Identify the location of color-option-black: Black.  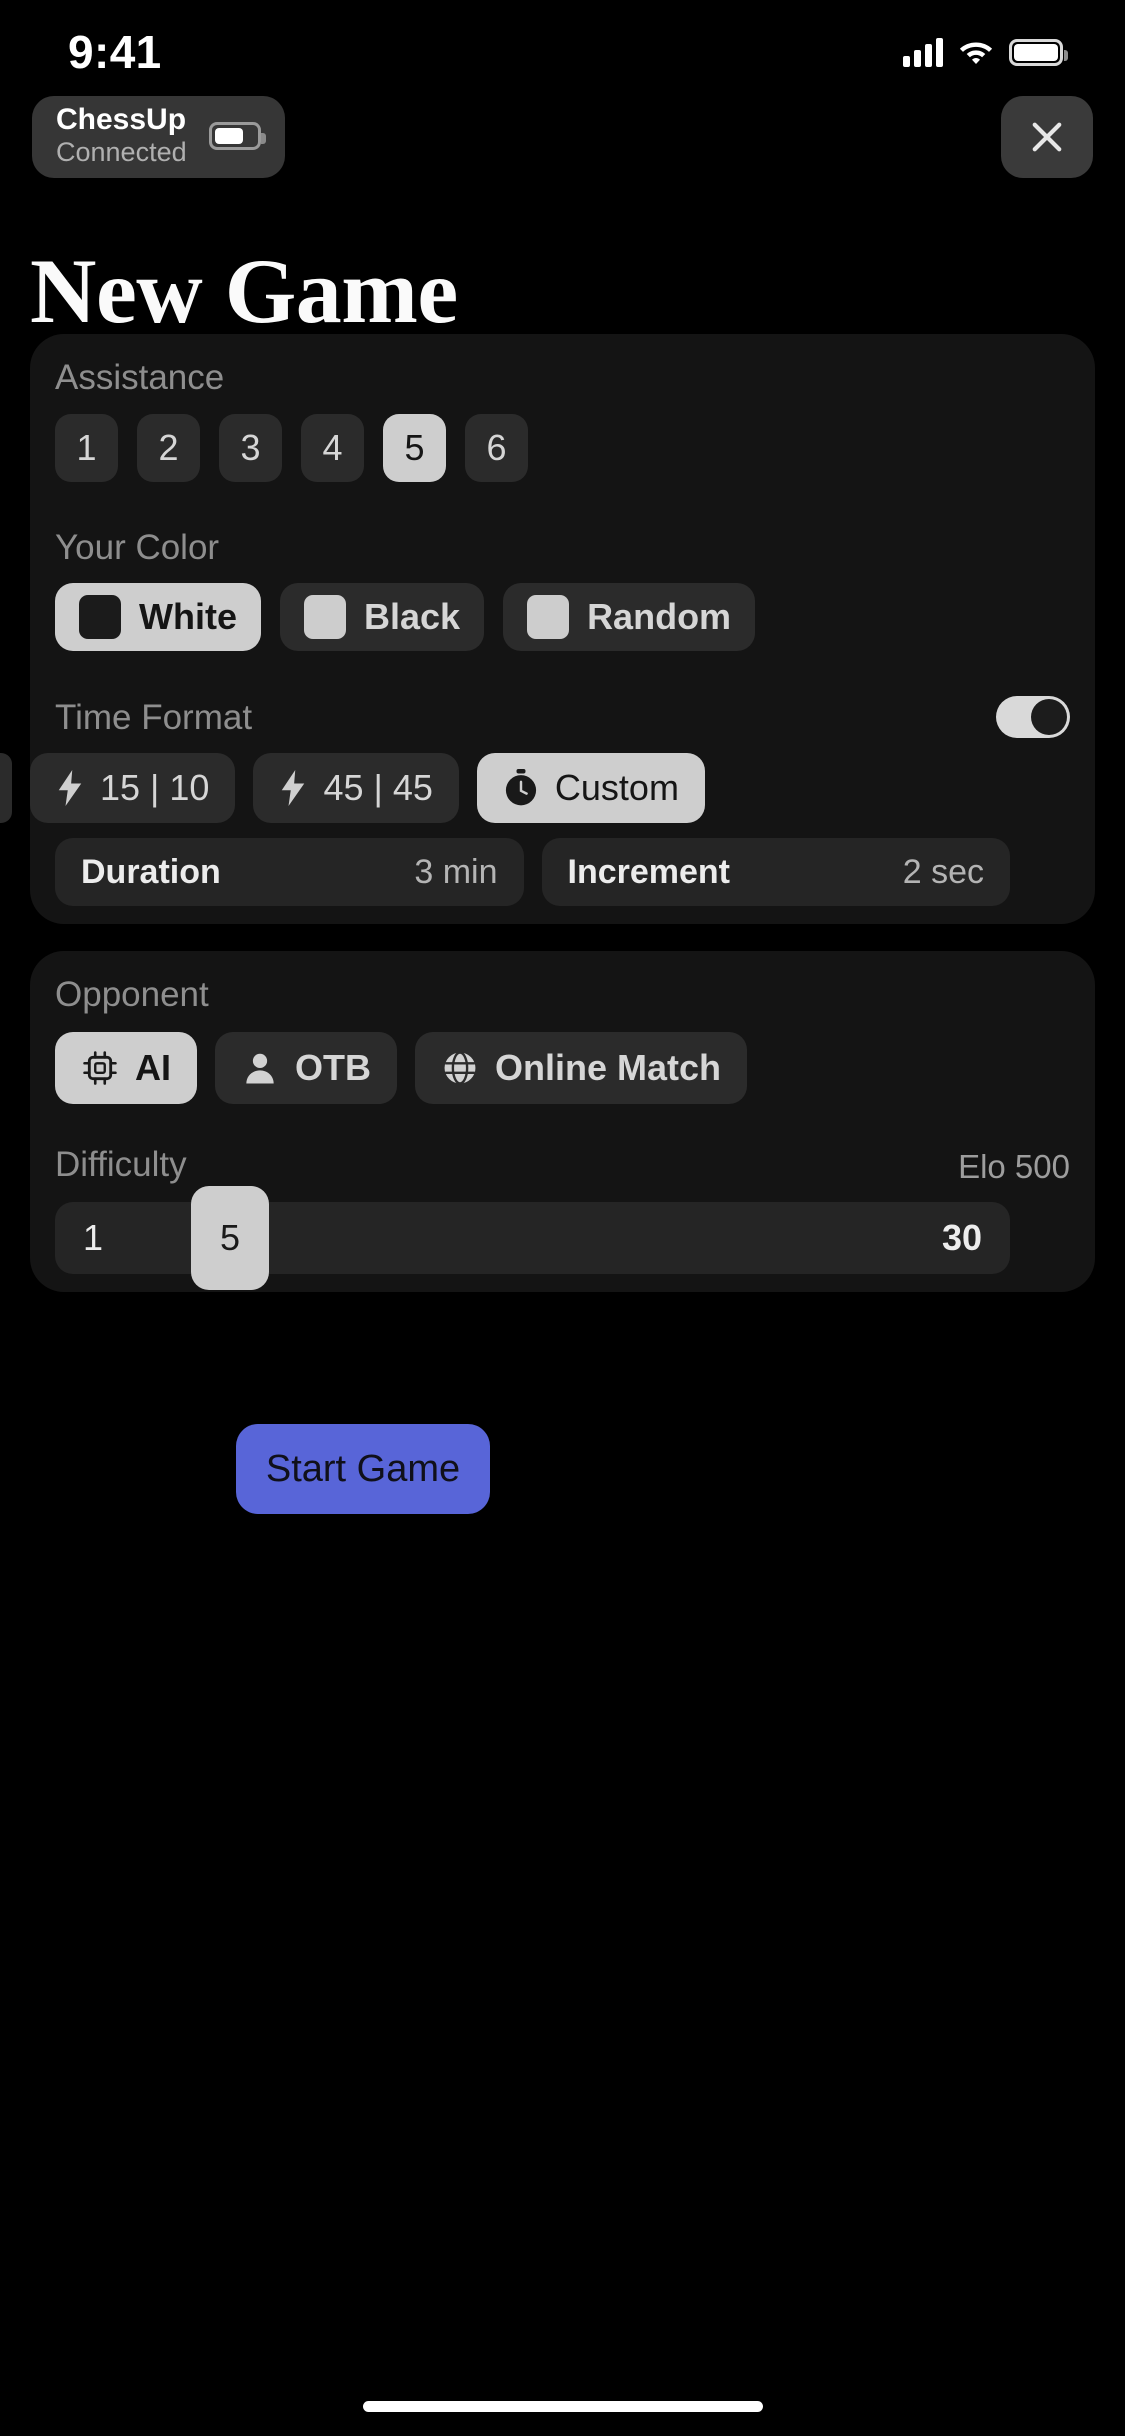
(382, 617).